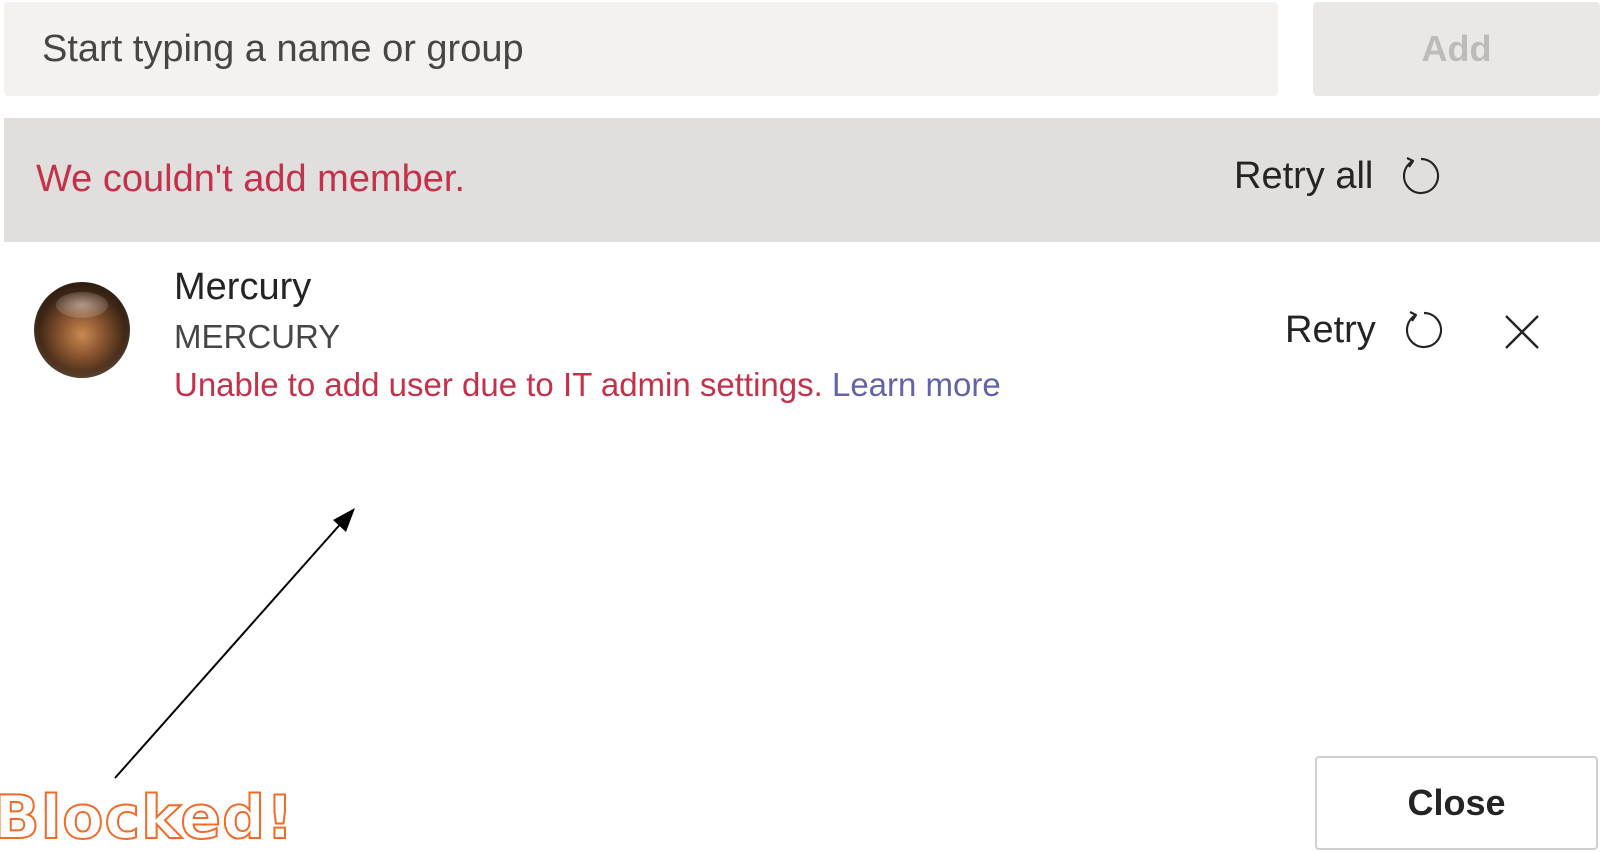 This screenshot has width=1600, height=853. Describe the element at coordinates (802, 180) in the screenshot. I see `error-banner: We couldn't add member. Retry all` at that location.